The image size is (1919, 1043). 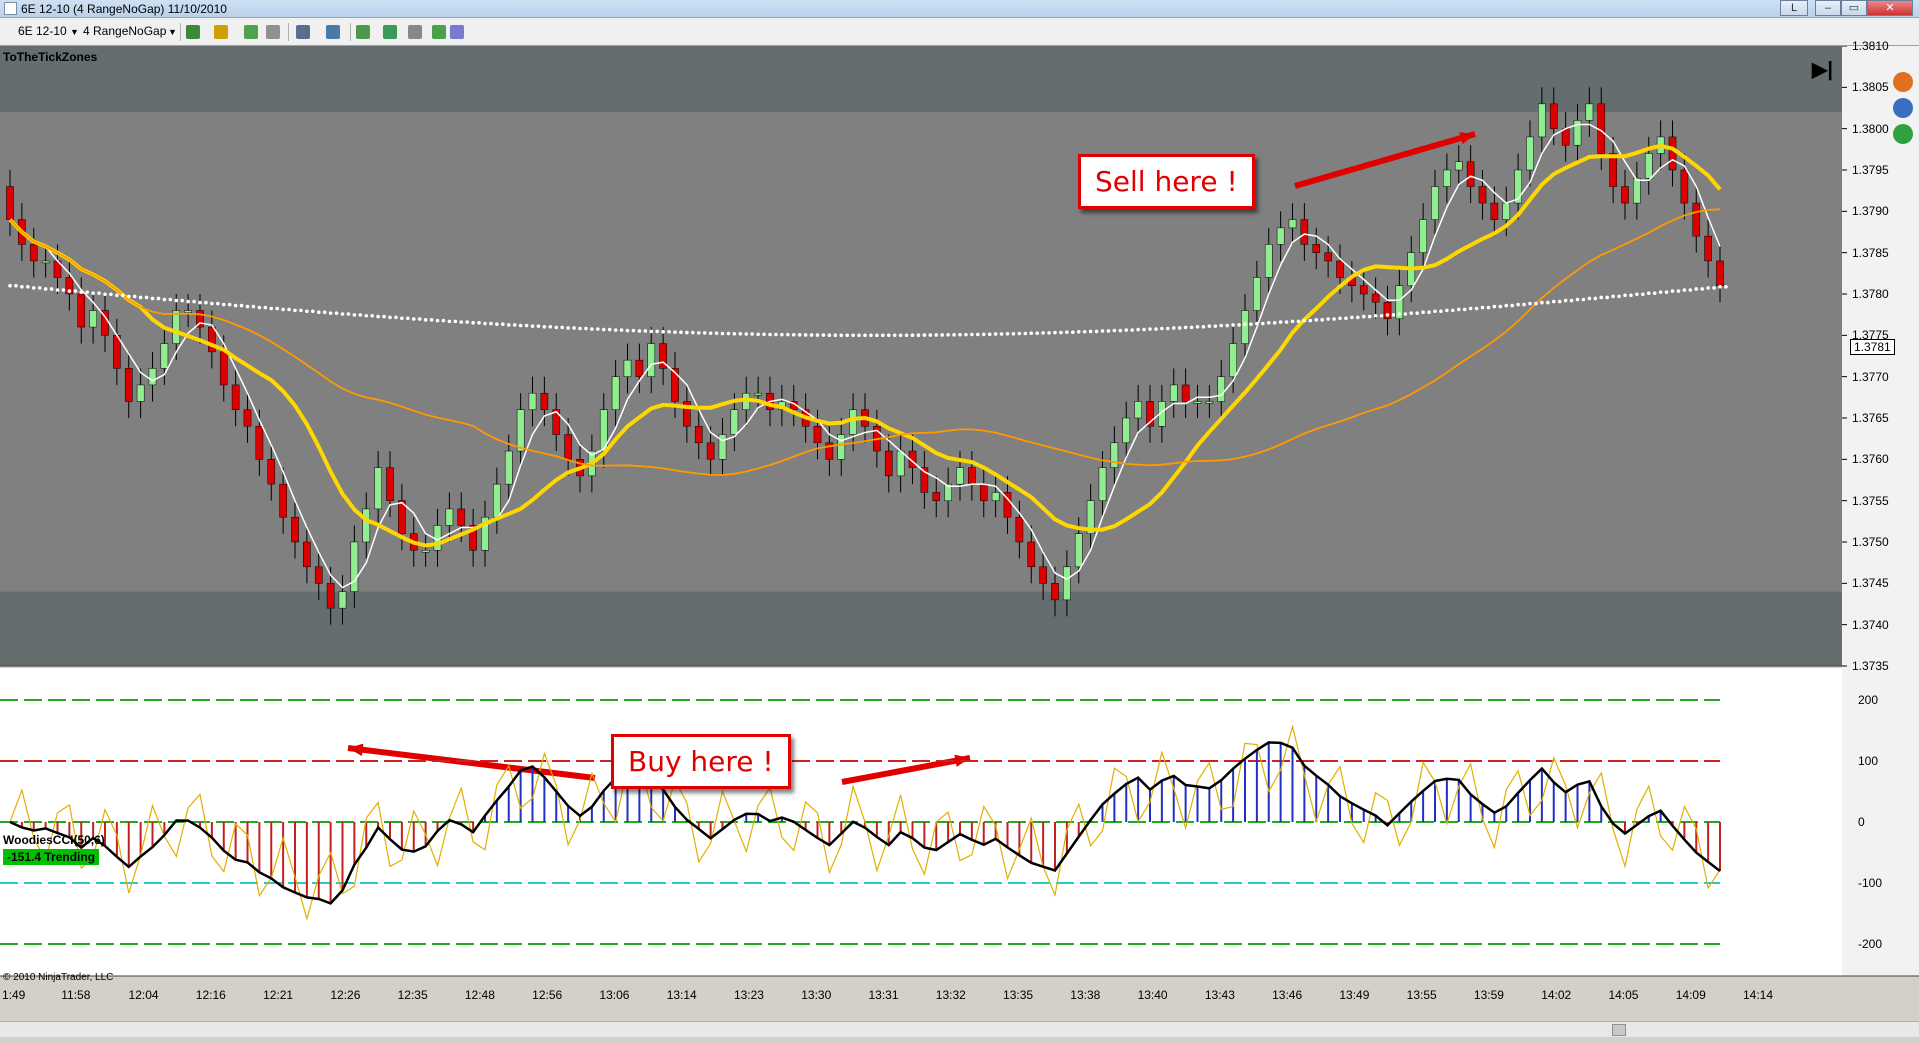 What do you see at coordinates (439, 32) in the screenshot?
I see `data-box-icon` at bounding box center [439, 32].